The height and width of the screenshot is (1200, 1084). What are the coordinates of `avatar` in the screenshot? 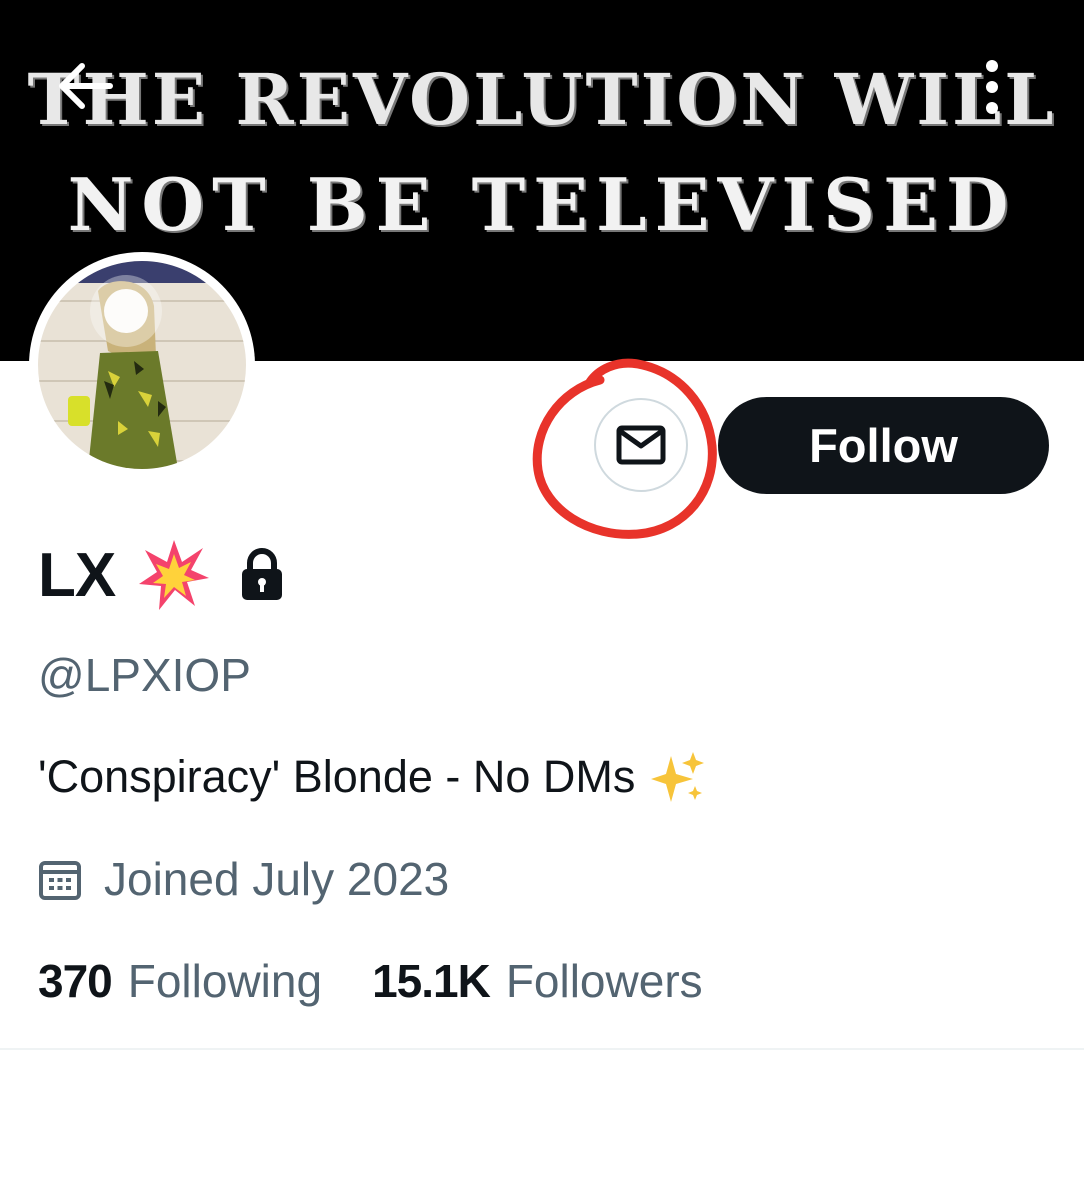 It's located at (142, 365).